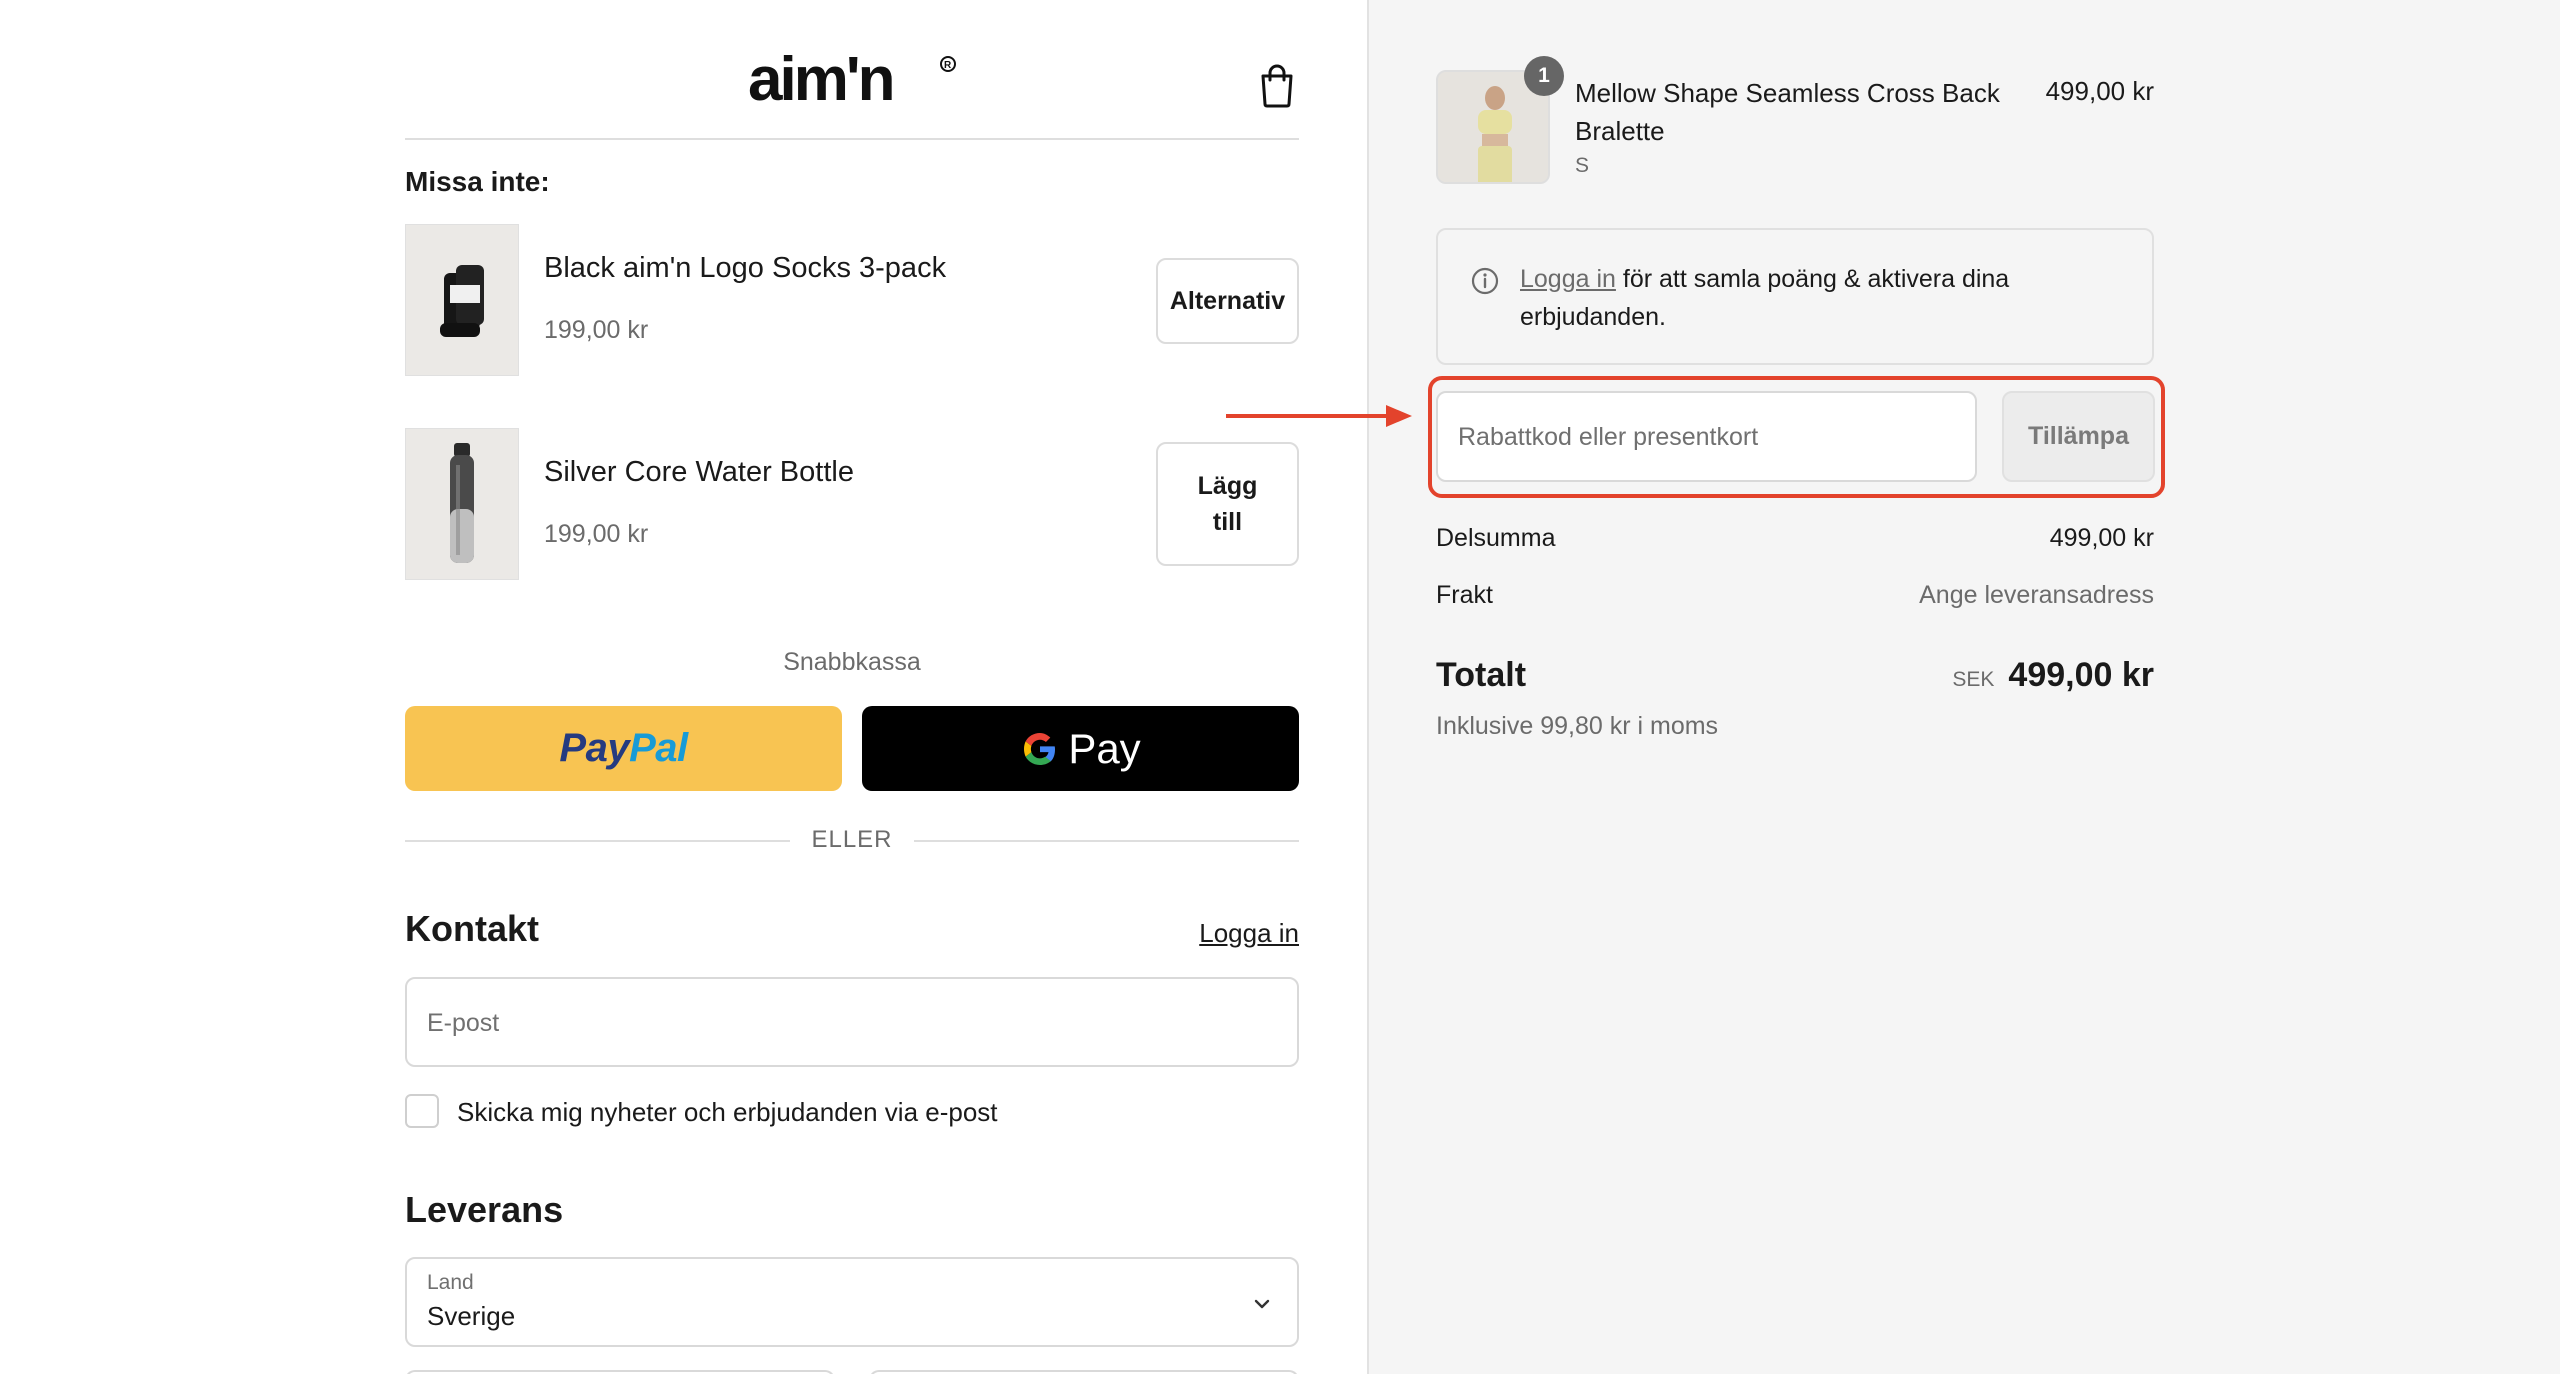 This screenshot has width=2560, height=1374. Describe the element at coordinates (471, 1316) in the screenshot. I see `country-value: Sverige` at that location.